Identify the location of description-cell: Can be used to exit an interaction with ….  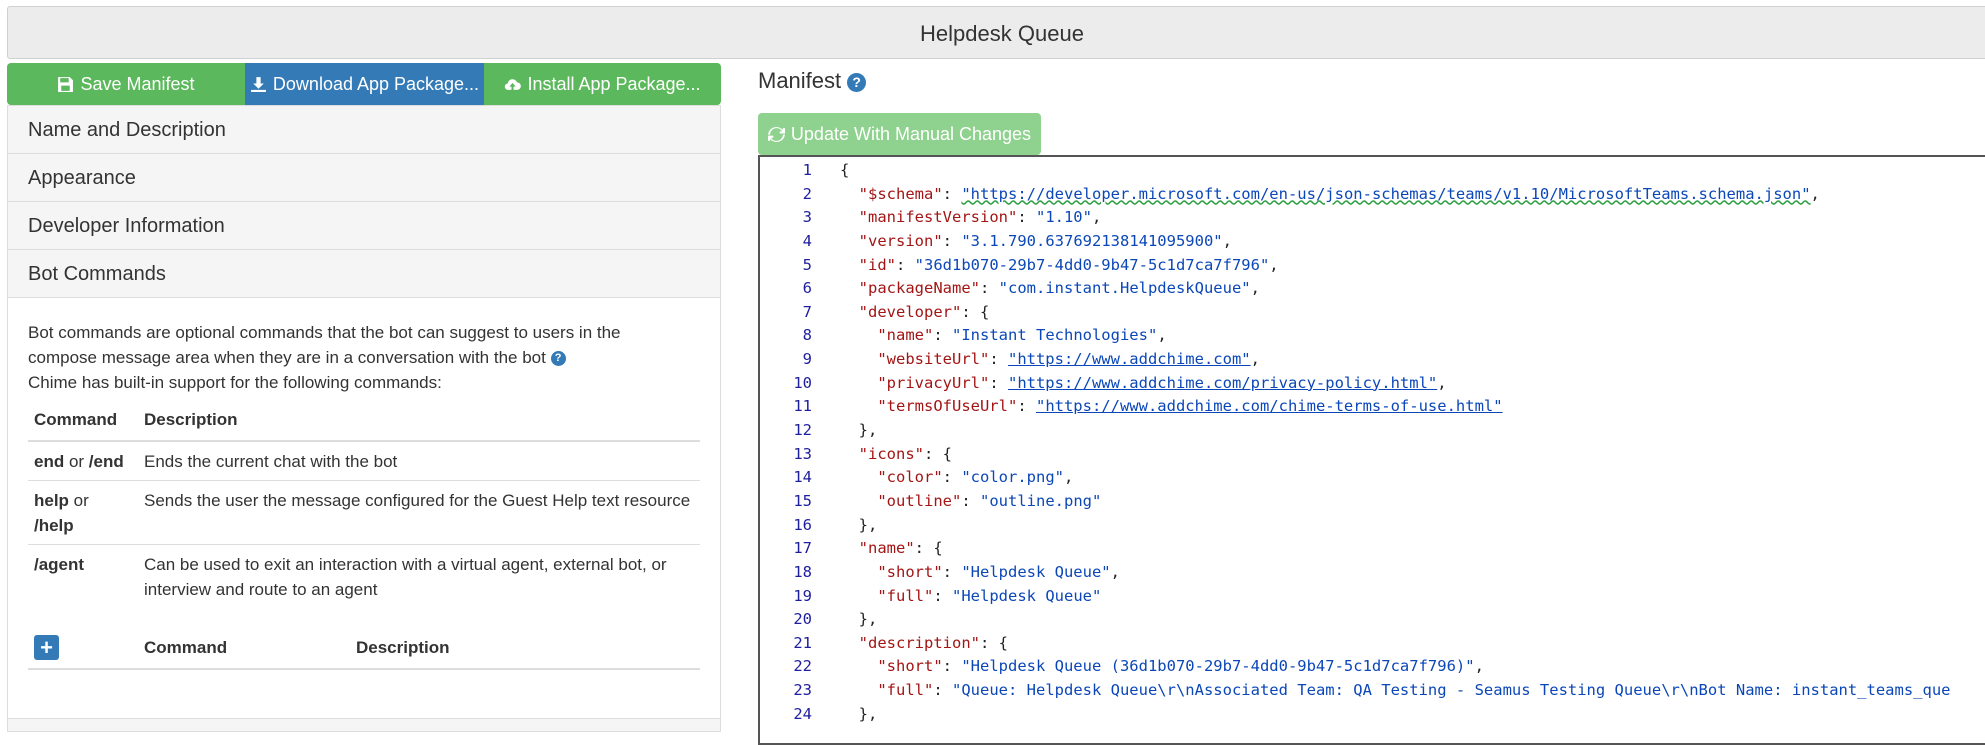
(419, 576).